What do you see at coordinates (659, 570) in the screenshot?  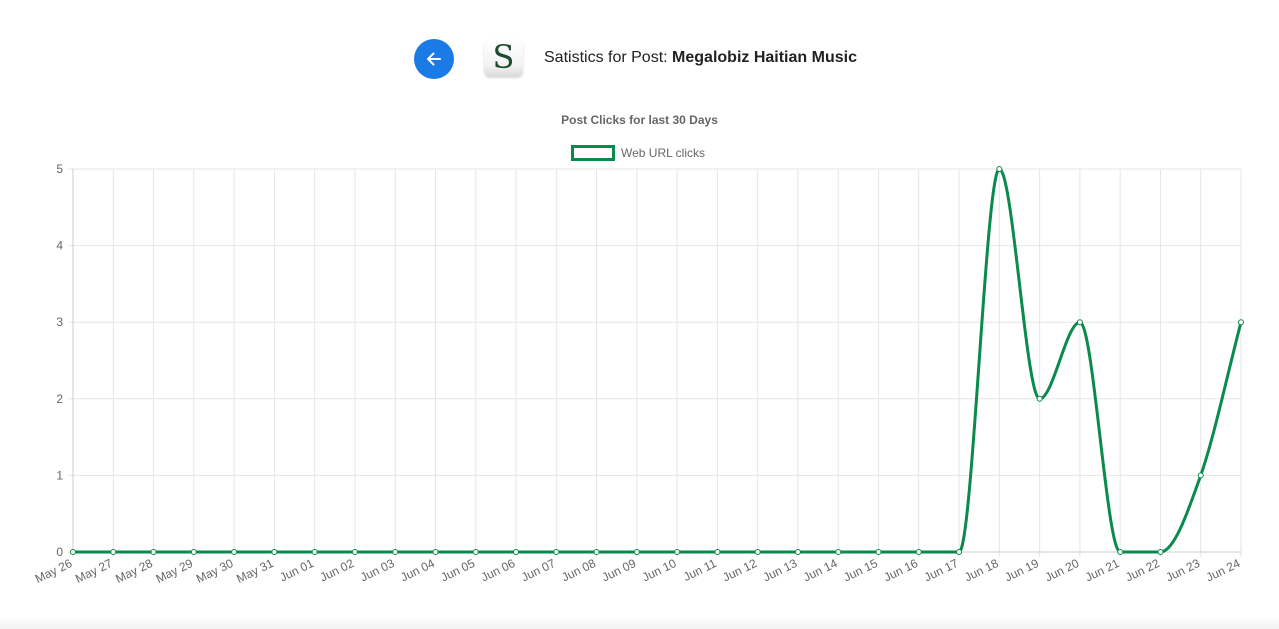 I see `x-tick-label: Jun 10` at bounding box center [659, 570].